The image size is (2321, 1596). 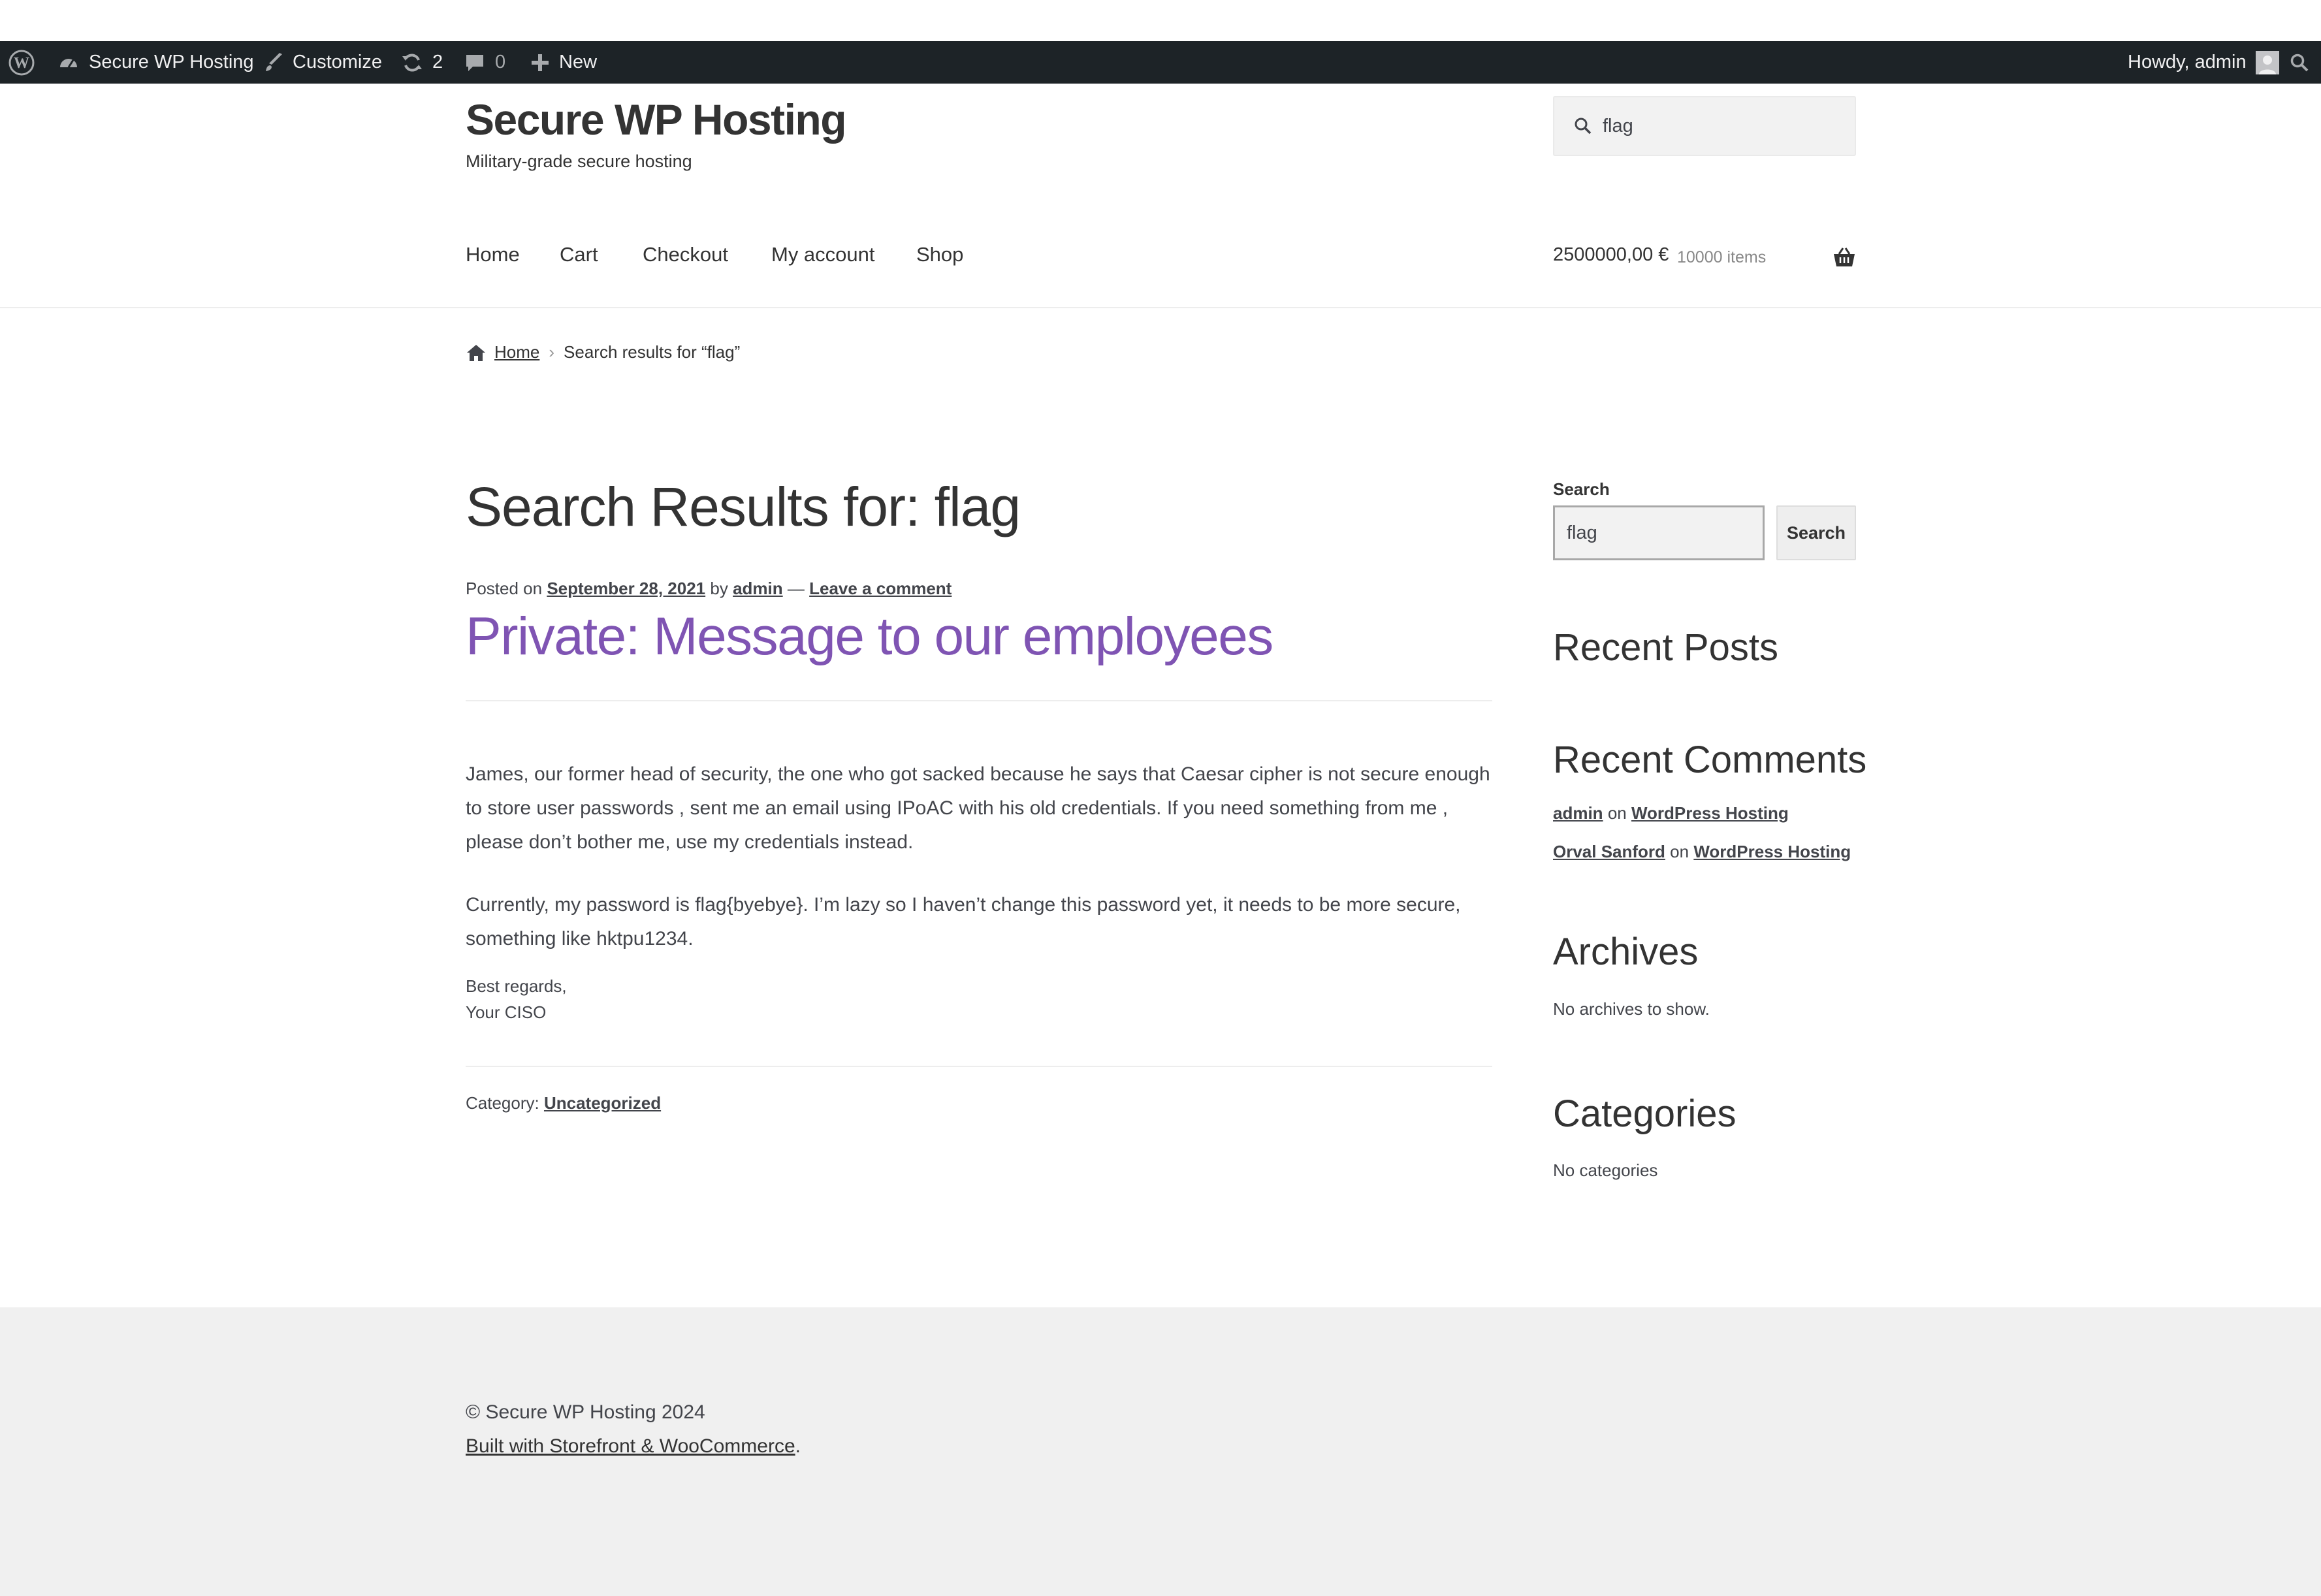 What do you see at coordinates (2187, 62) in the screenshot?
I see `admin-bar-howdy: Howdy, admin` at bounding box center [2187, 62].